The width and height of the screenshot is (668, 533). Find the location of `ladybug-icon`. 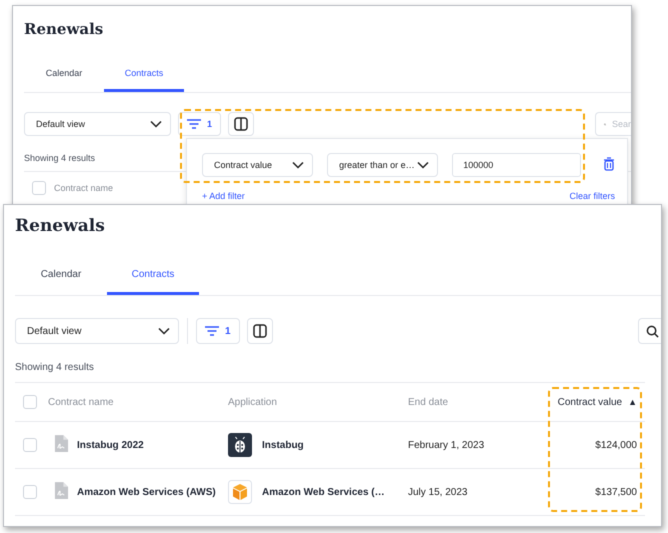

ladybug-icon is located at coordinates (240, 445).